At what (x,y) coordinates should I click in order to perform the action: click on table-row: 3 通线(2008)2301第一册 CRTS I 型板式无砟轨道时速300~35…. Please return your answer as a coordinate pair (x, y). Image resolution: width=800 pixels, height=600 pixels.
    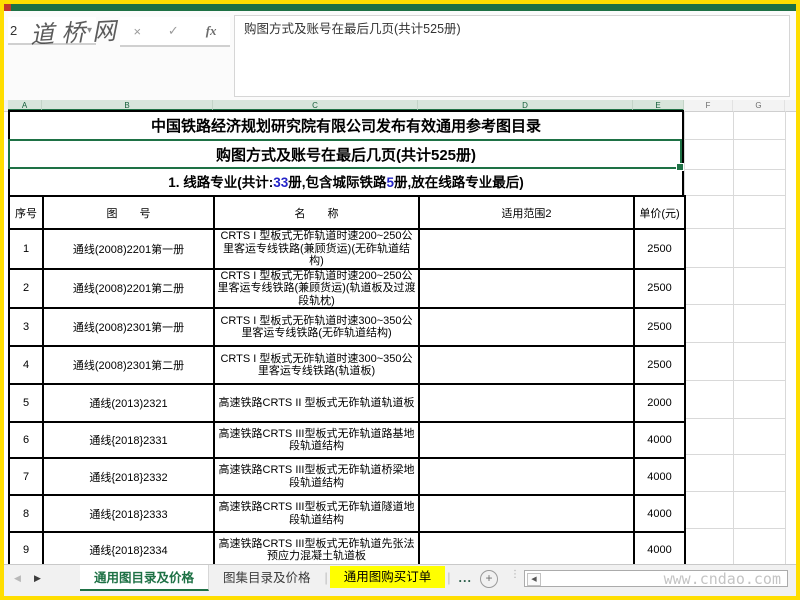
    Looking at the image, I should click on (347, 327).